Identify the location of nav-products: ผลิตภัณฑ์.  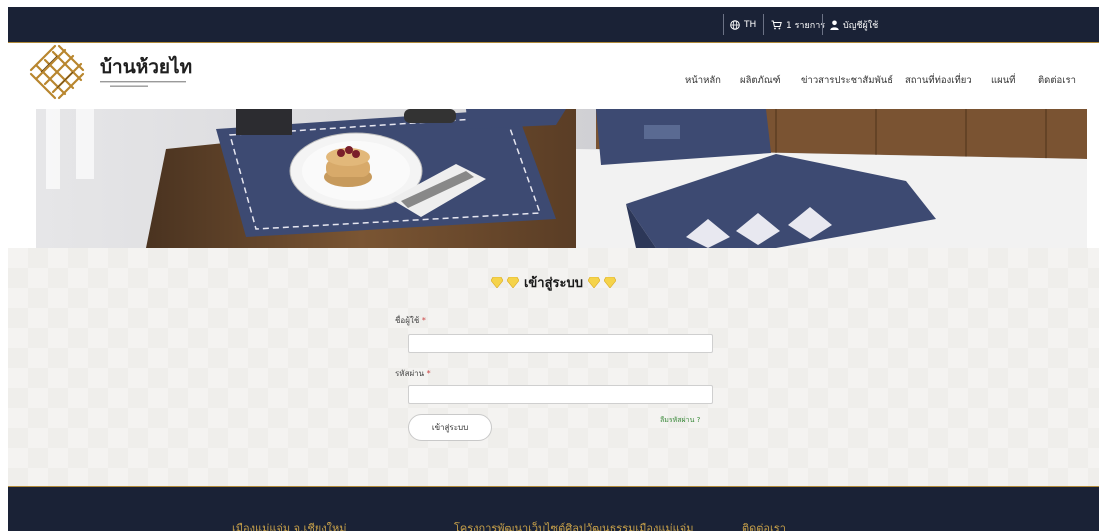
(760, 80).